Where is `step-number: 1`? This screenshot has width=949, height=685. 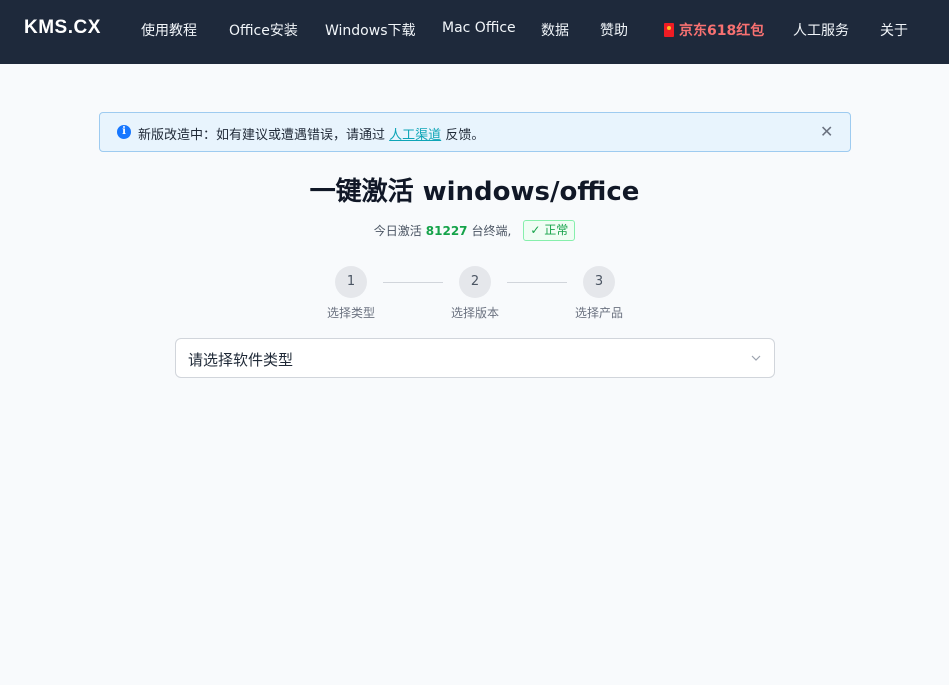
step-number: 1 is located at coordinates (351, 282).